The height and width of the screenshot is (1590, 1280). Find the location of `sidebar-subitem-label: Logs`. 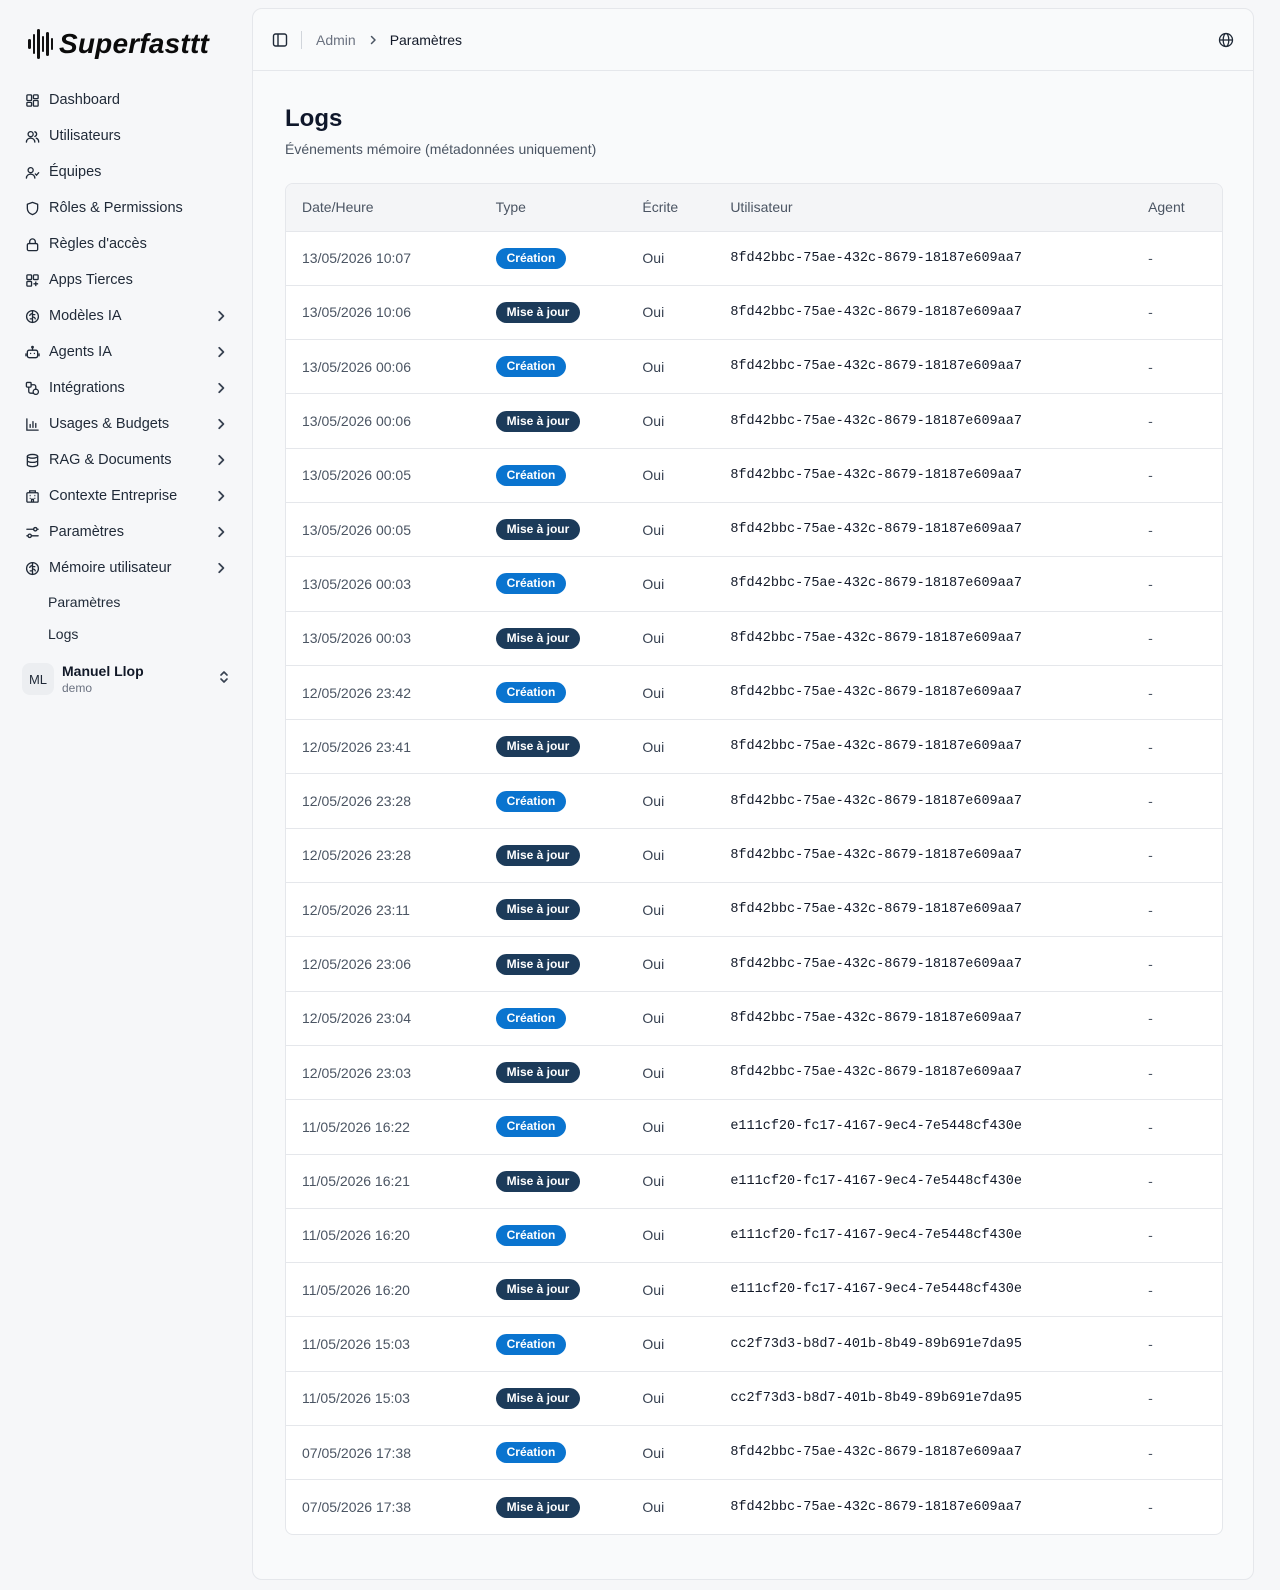

sidebar-subitem-label: Logs is located at coordinates (63, 634).